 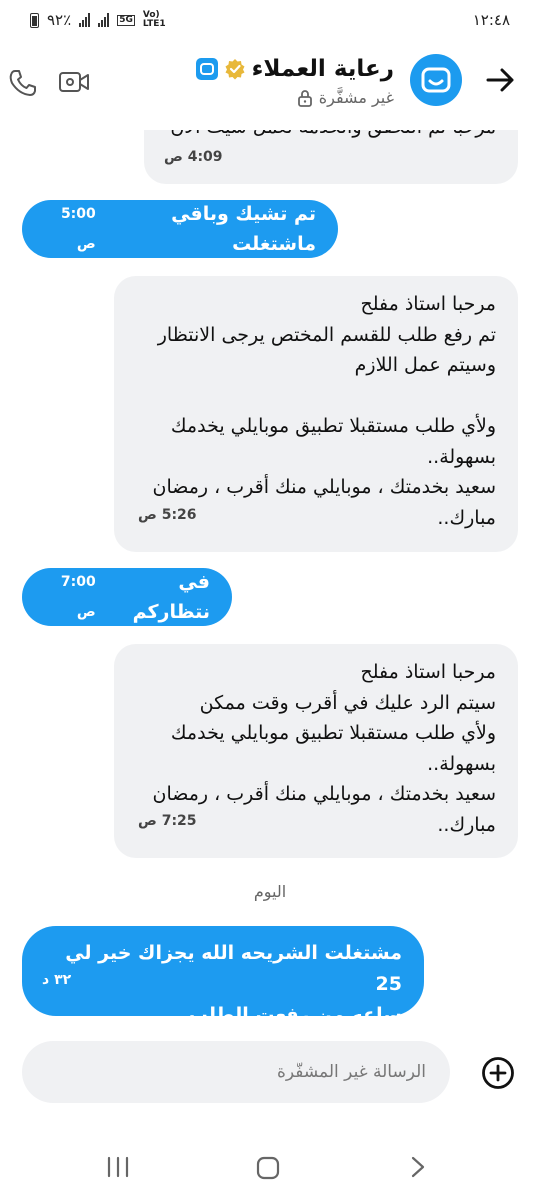 What do you see at coordinates (498, 1073) in the screenshot?
I see `add-circle-icon` at bounding box center [498, 1073].